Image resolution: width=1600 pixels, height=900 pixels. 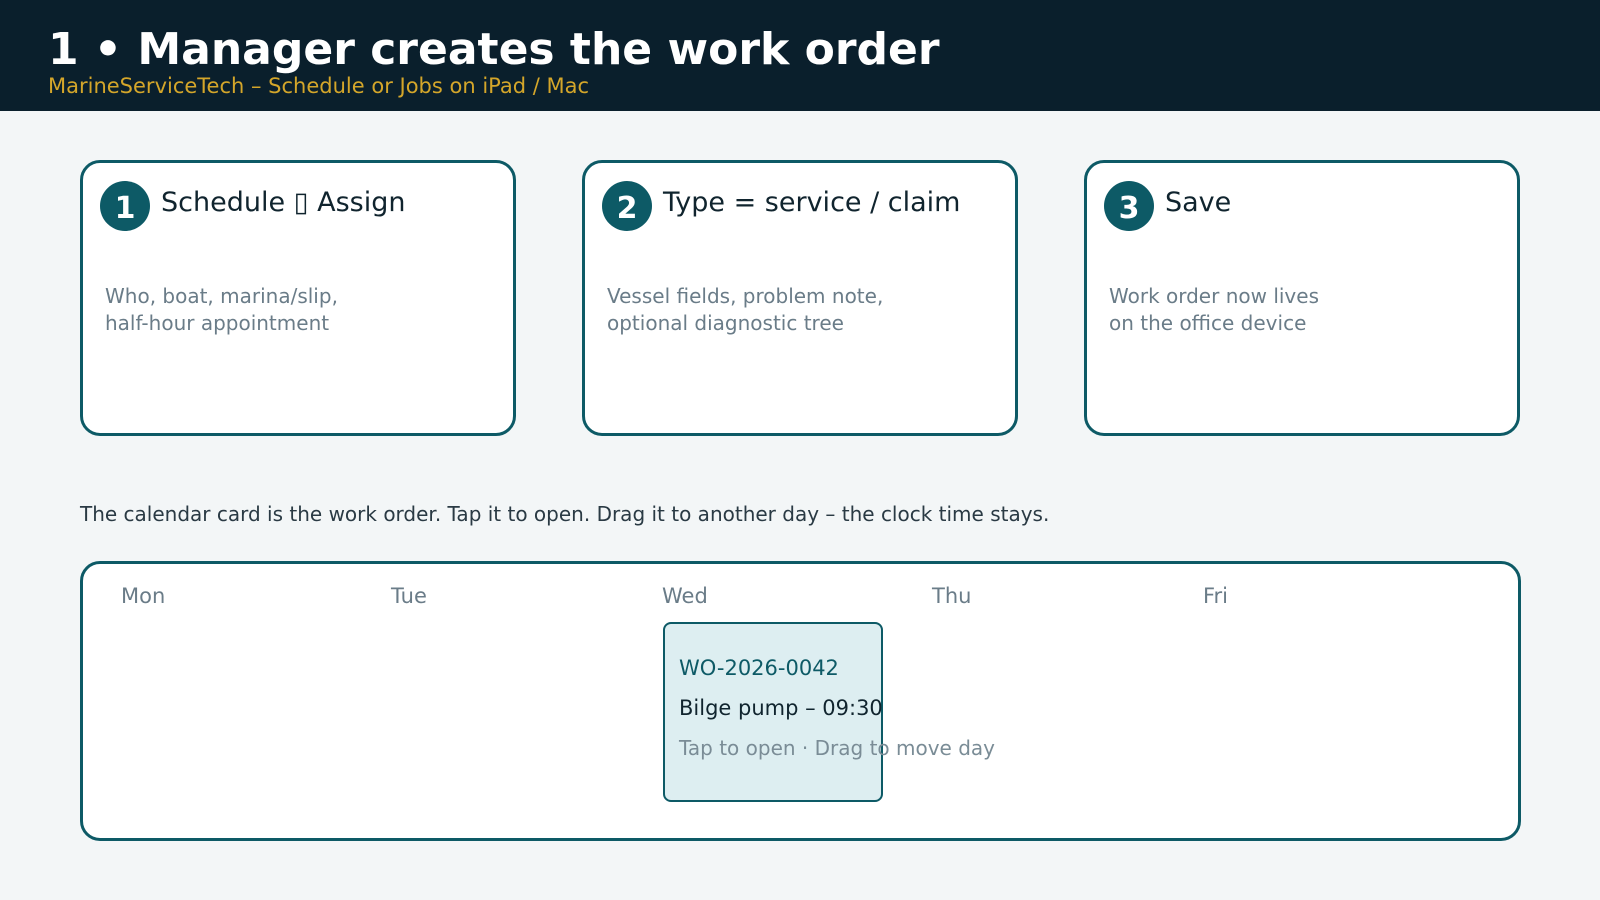 What do you see at coordinates (781, 708) in the screenshot?
I see `work-order-title: Bilge pump – 09:30` at bounding box center [781, 708].